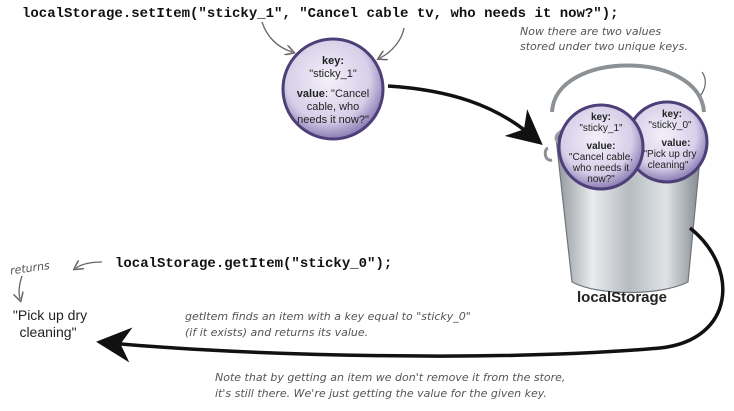 The image size is (734, 411). I want to click on note-pointer-arrow, so click(702, 84).